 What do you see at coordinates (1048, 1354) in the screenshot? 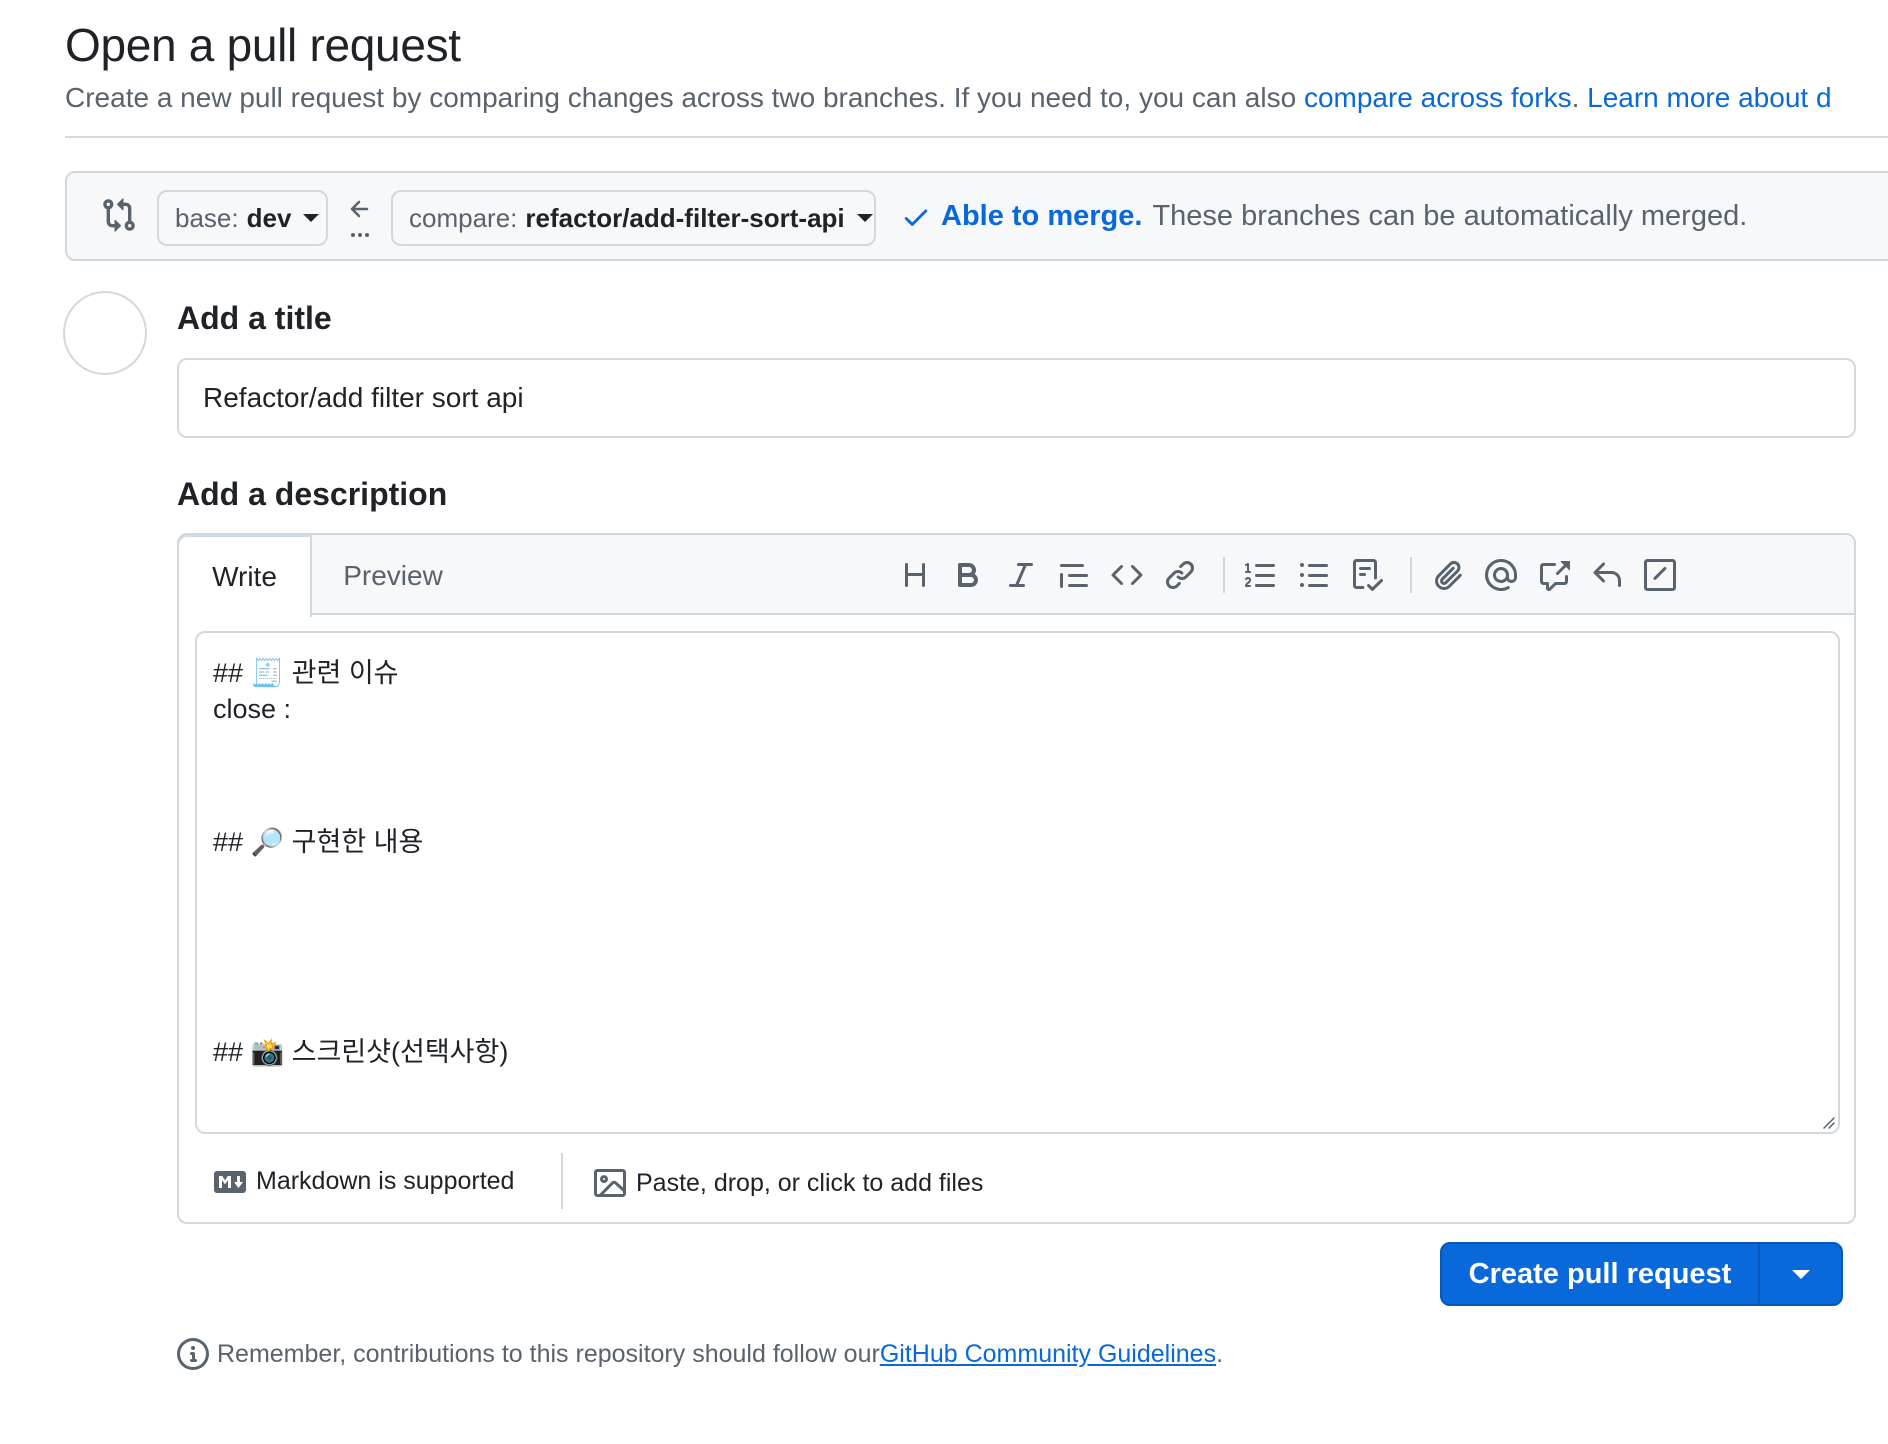
I see `community-guidelines-link: GitHub Community Guidelines` at bounding box center [1048, 1354].